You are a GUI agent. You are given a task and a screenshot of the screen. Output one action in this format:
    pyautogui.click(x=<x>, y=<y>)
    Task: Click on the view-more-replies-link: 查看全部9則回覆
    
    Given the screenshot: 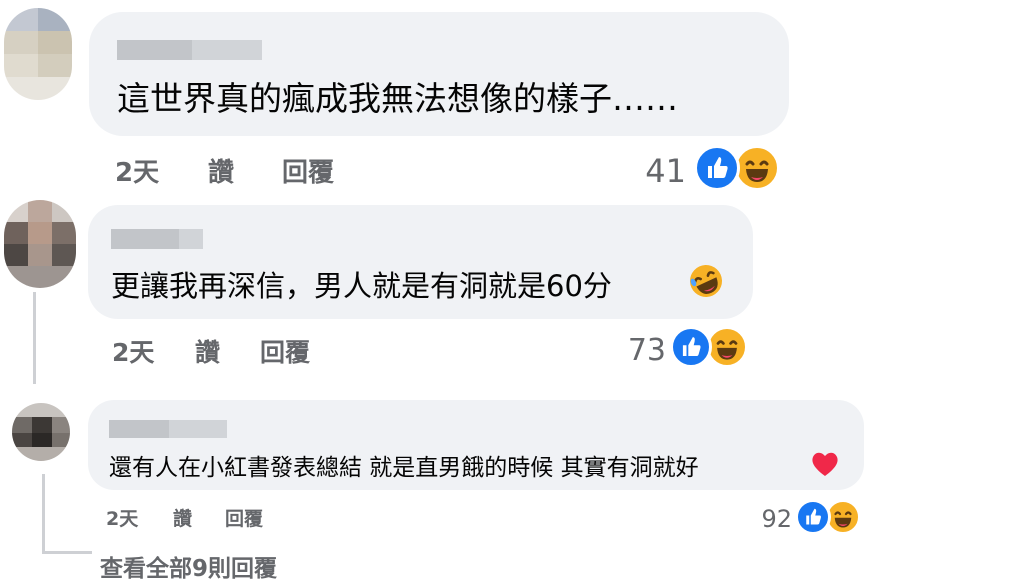 What is the action you would take?
    pyautogui.click(x=188, y=566)
    